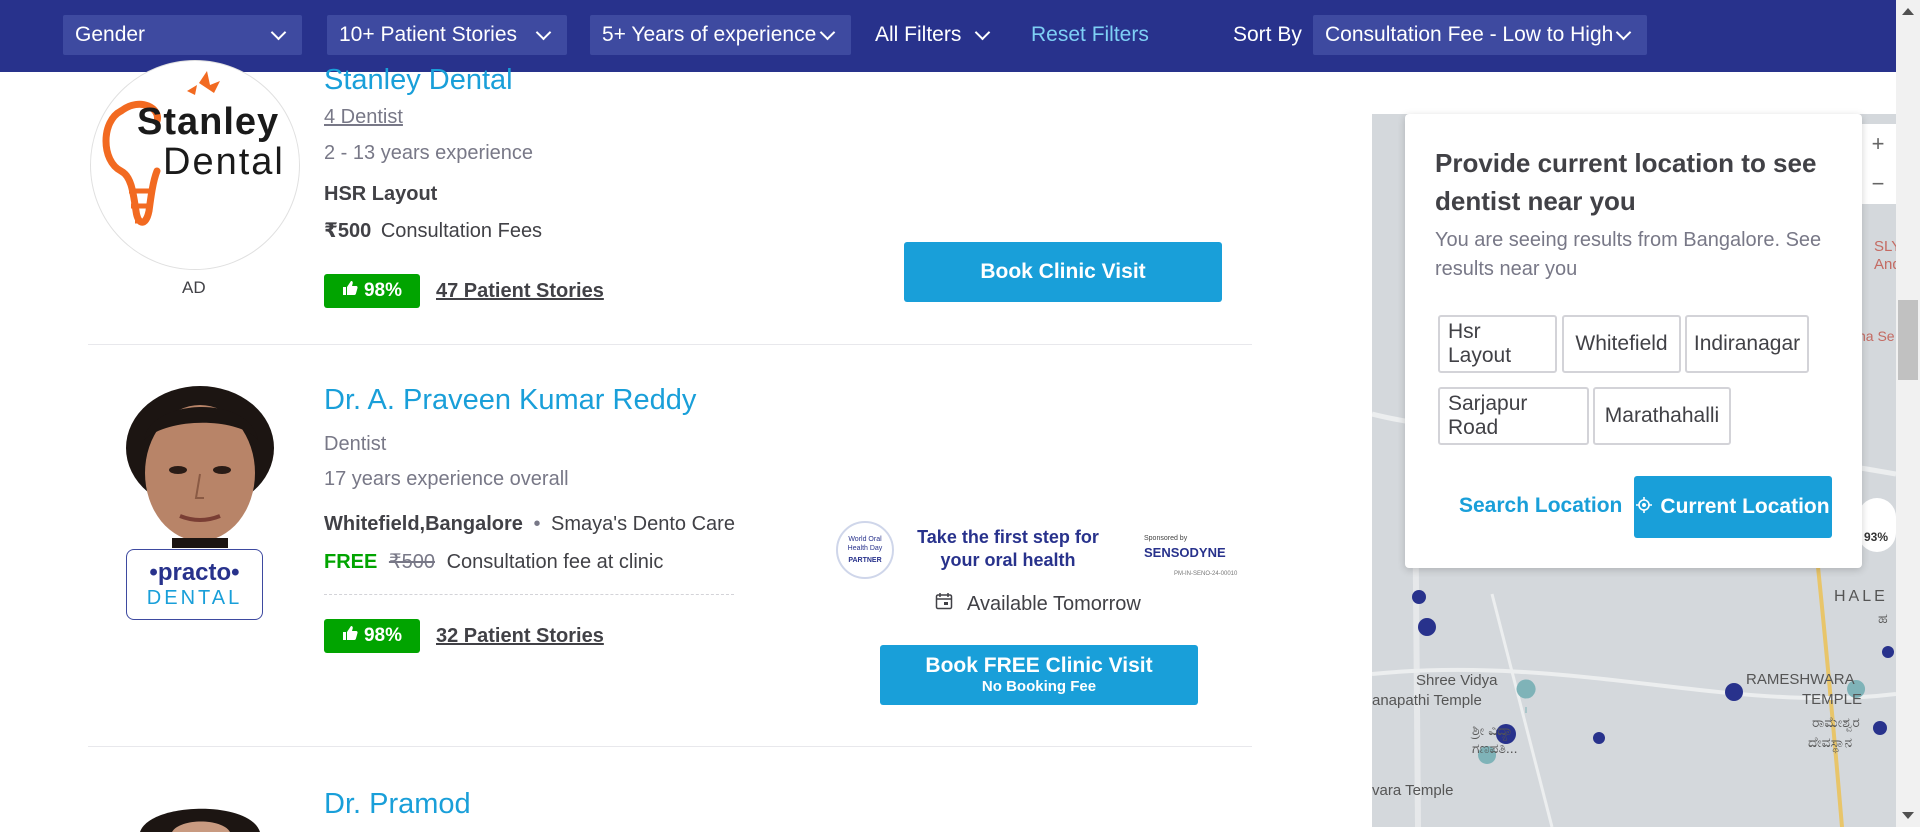  What do you see at coordinates (1908, 11) in the screenshot?
I see `scroll-up-arrow-icon` at bounding box center [1908, 11].